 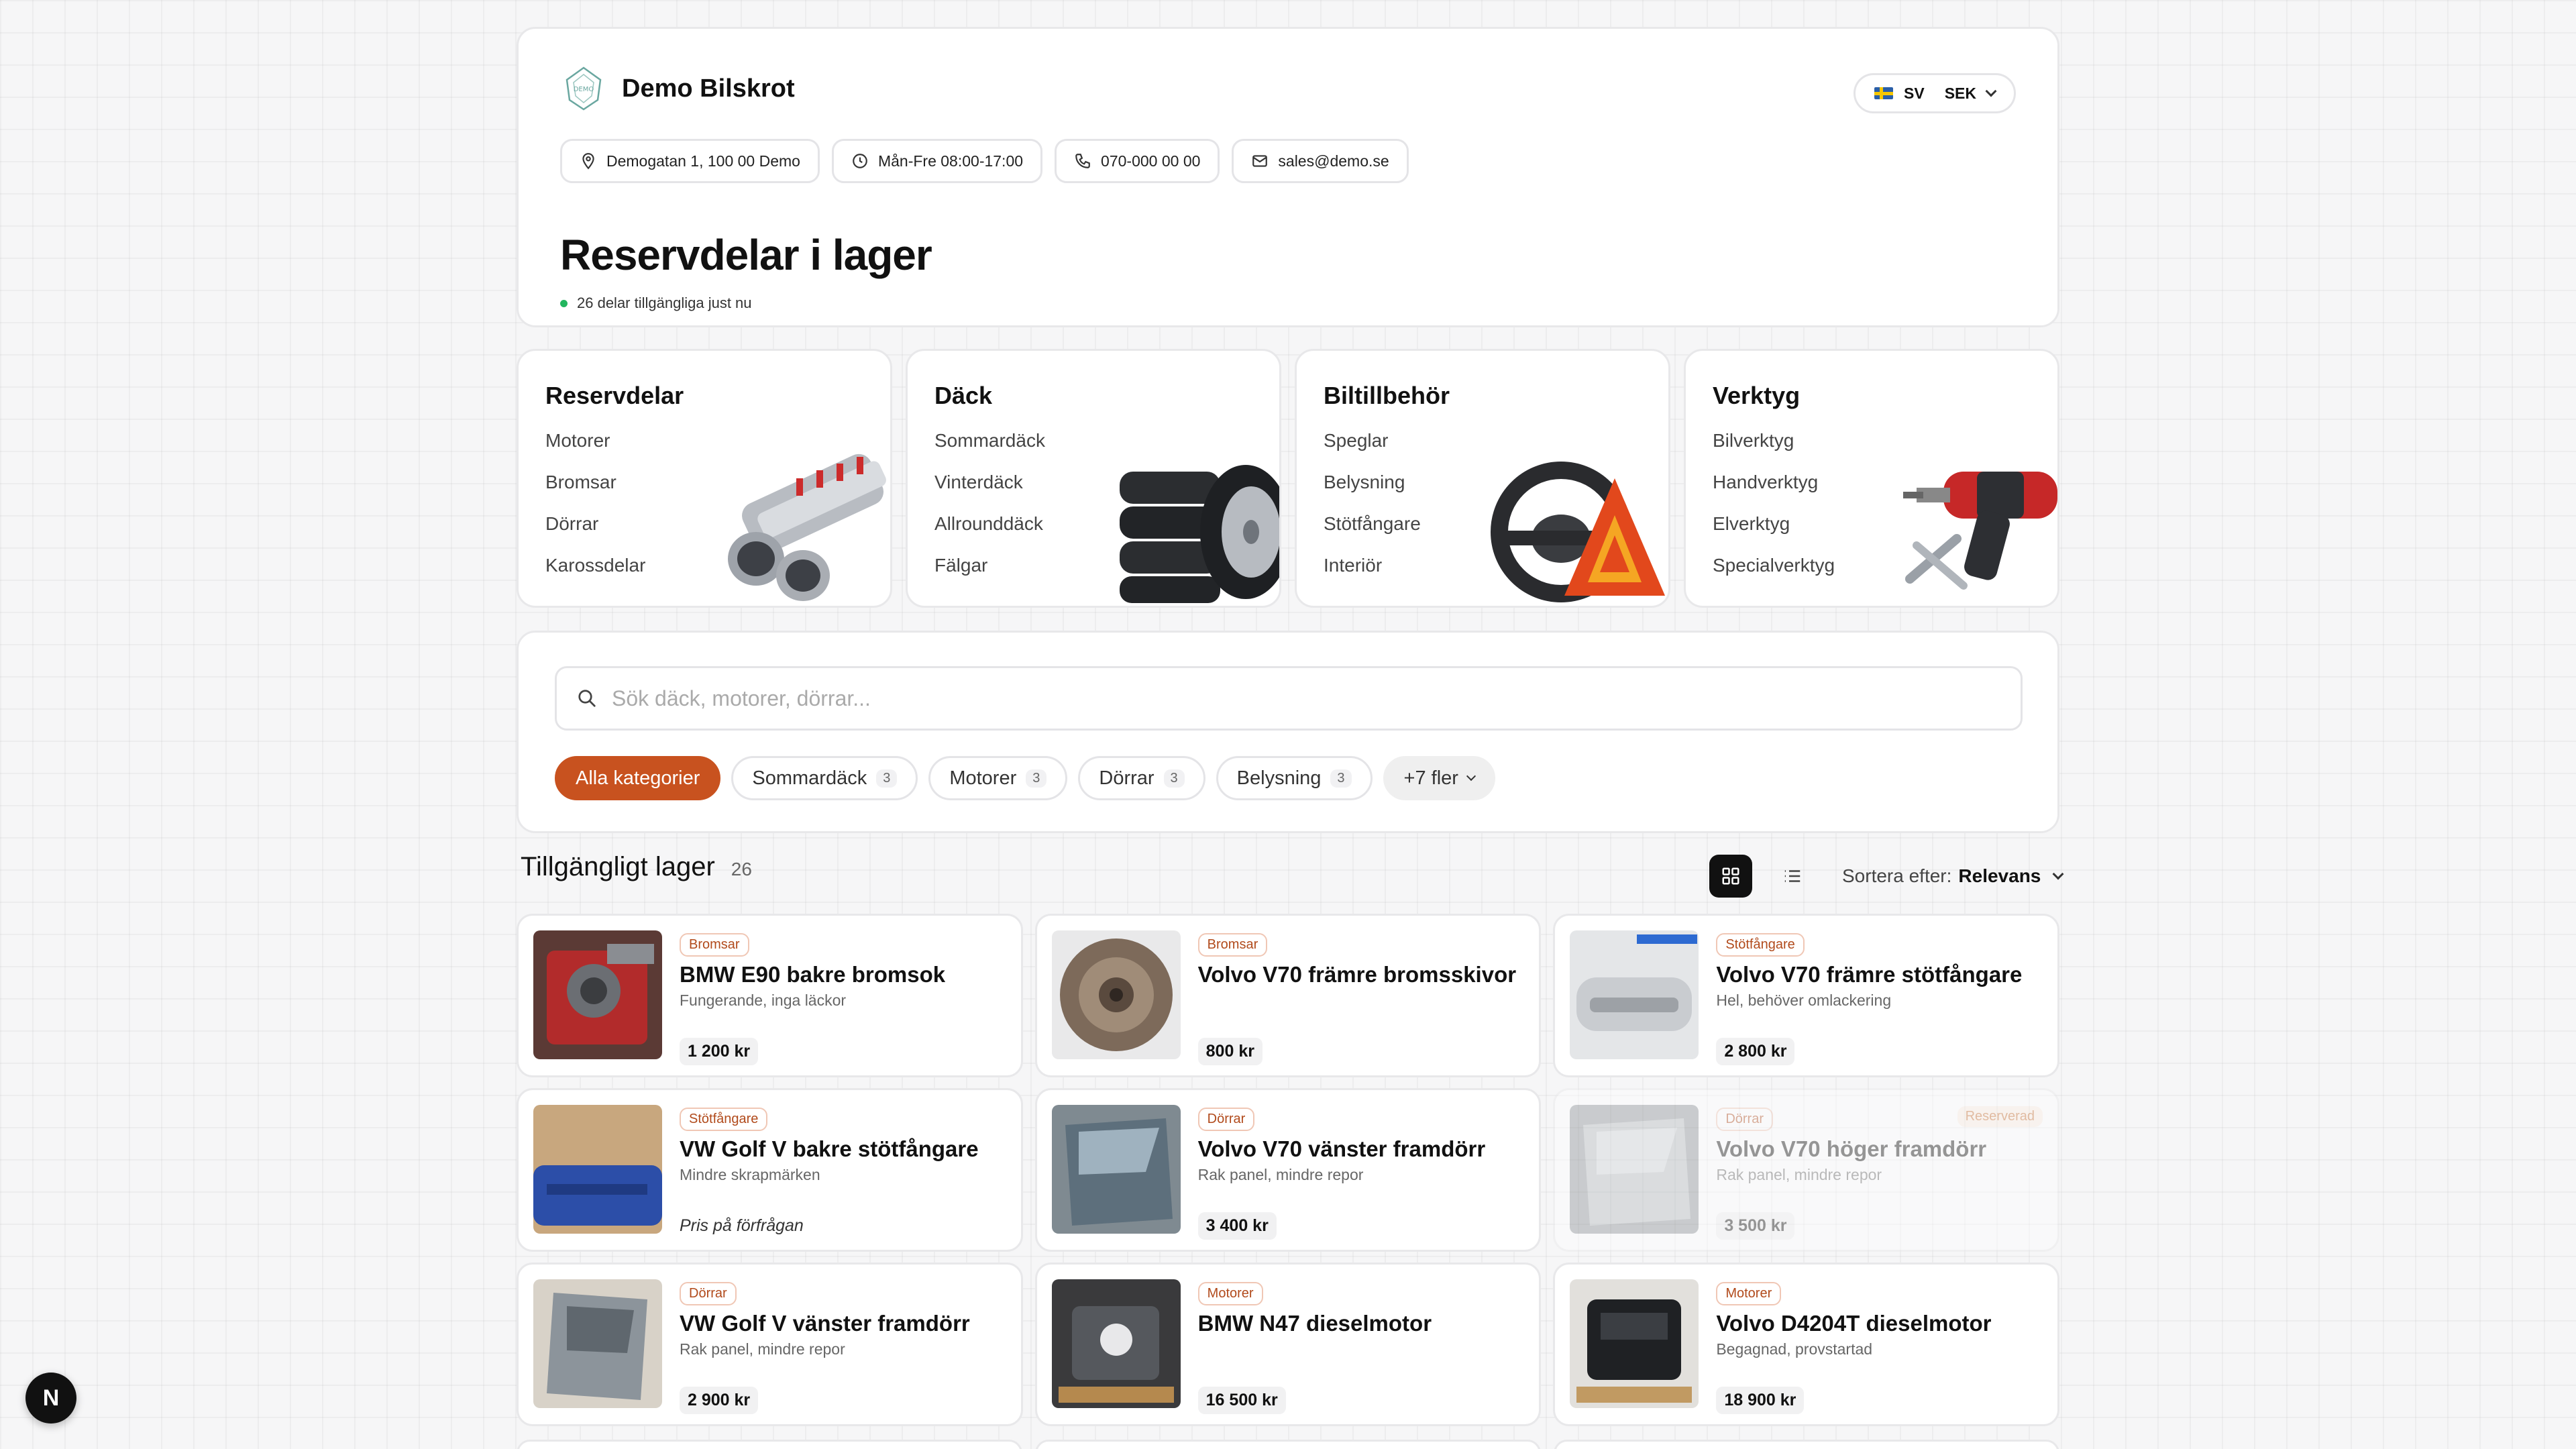 I want to click on phone-pill: 070-000 00 00, so click(x=1137, y=161).